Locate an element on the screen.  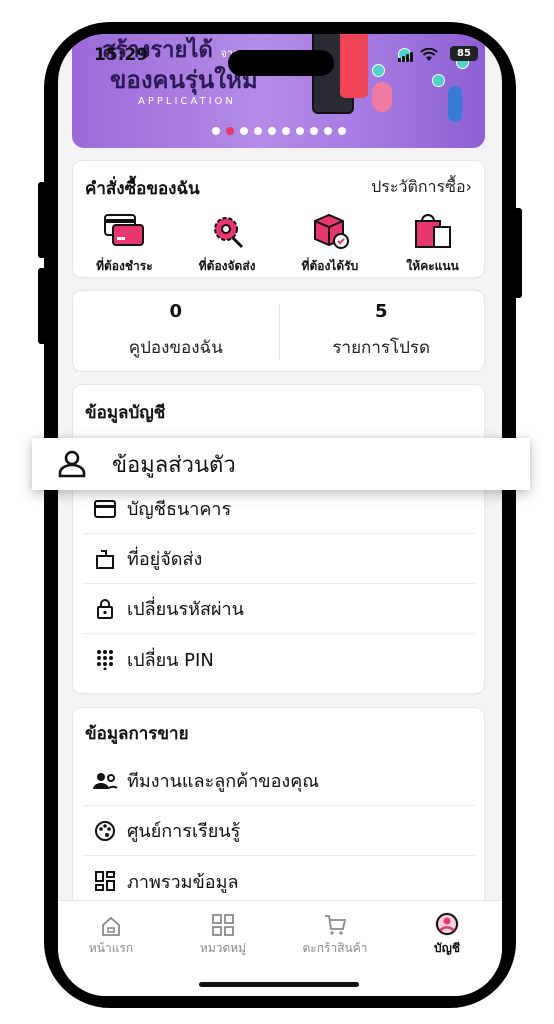
status-bar: 15:29 85 is located at coordinates (280, 55).